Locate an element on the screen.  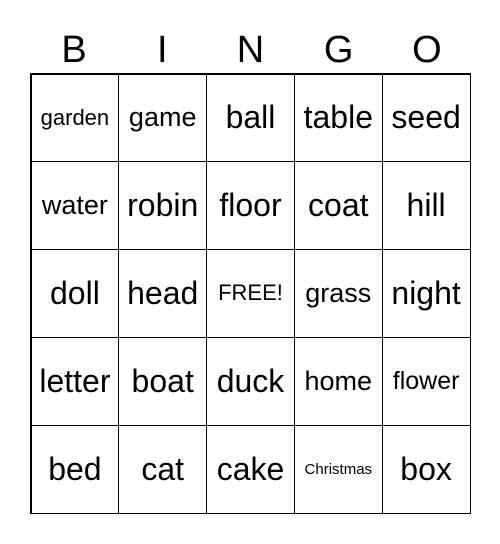
bingo-cell: cake is located at coordinates (250, 469).